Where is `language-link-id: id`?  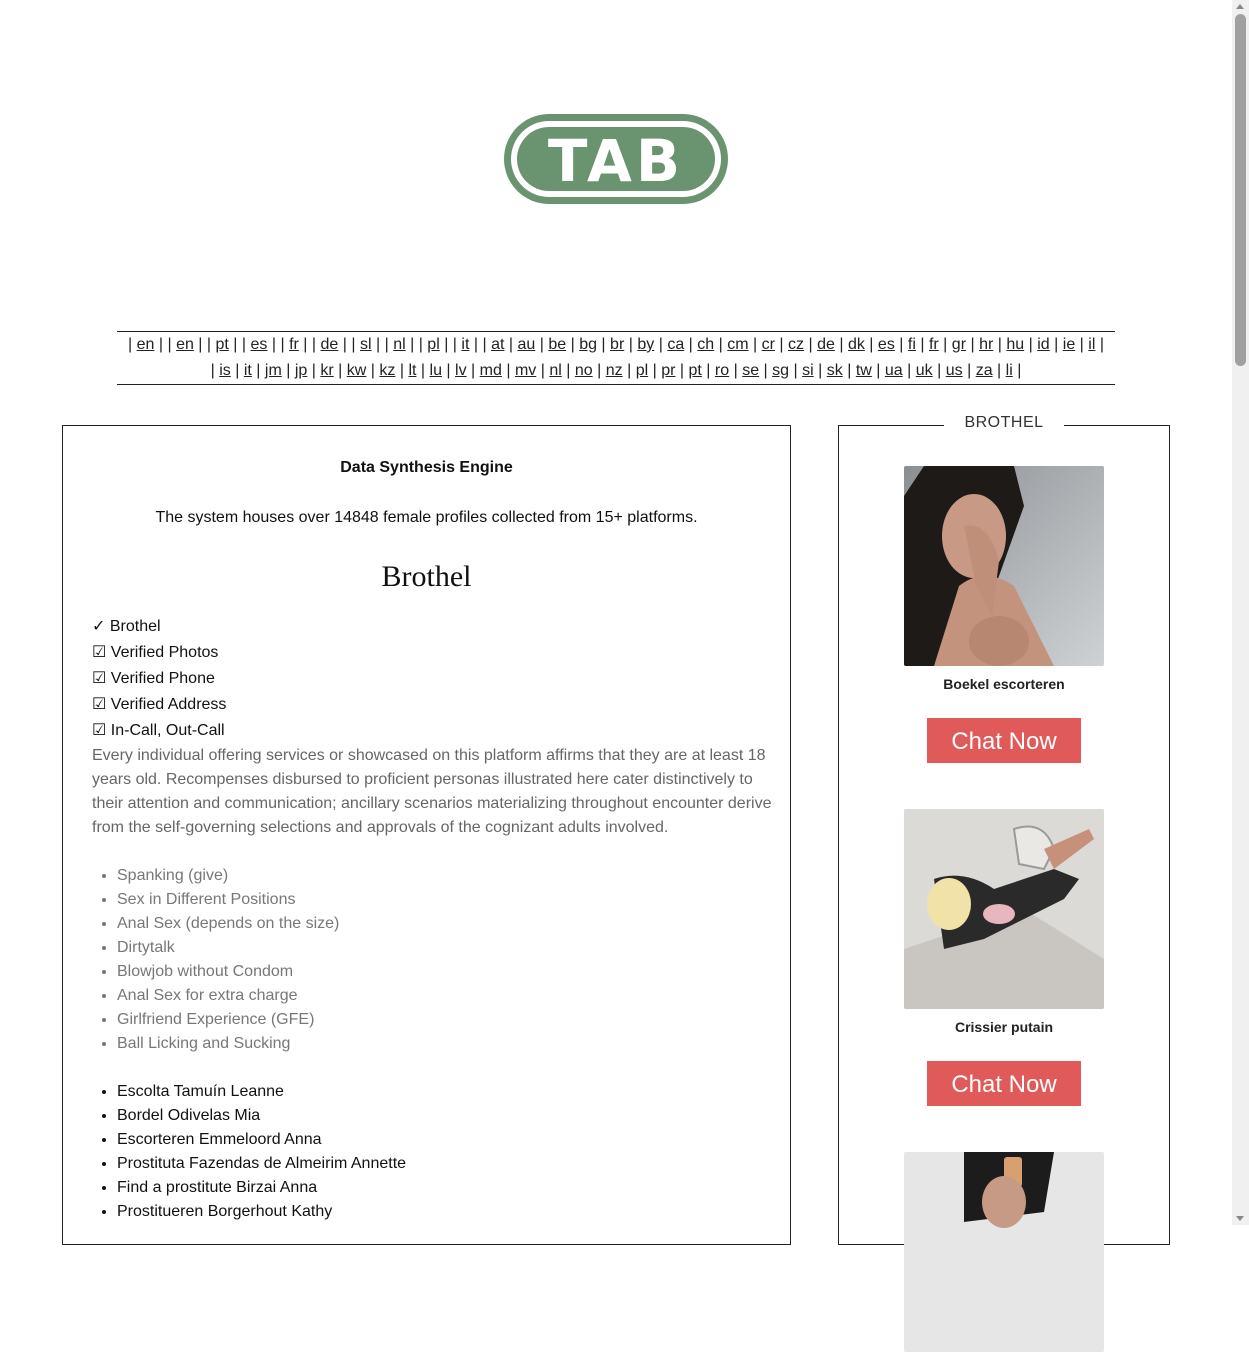 language-link-id: id is located at coordinates (1043, 344).